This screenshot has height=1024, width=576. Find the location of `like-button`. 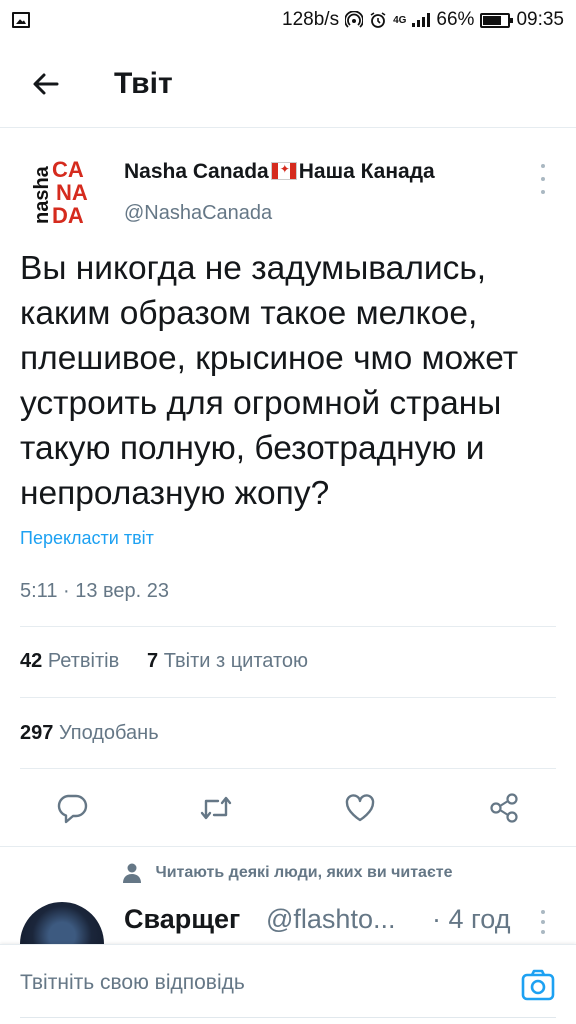

like-button is located at coordinates (360, 808).